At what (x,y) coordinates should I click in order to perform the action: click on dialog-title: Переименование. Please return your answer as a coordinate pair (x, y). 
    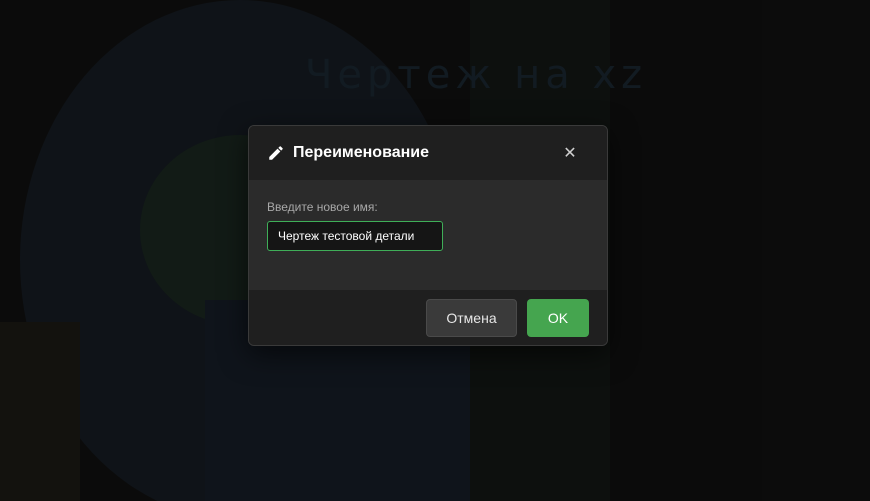
    Looking at the image, I should click on (361, 152).